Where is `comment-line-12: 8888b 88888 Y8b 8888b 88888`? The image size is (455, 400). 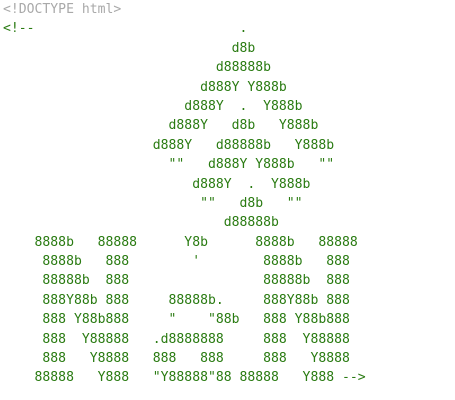 comment-line-12: 8888b 88888 Y8b 8888b 88888 is located at coordinates (180, 242).